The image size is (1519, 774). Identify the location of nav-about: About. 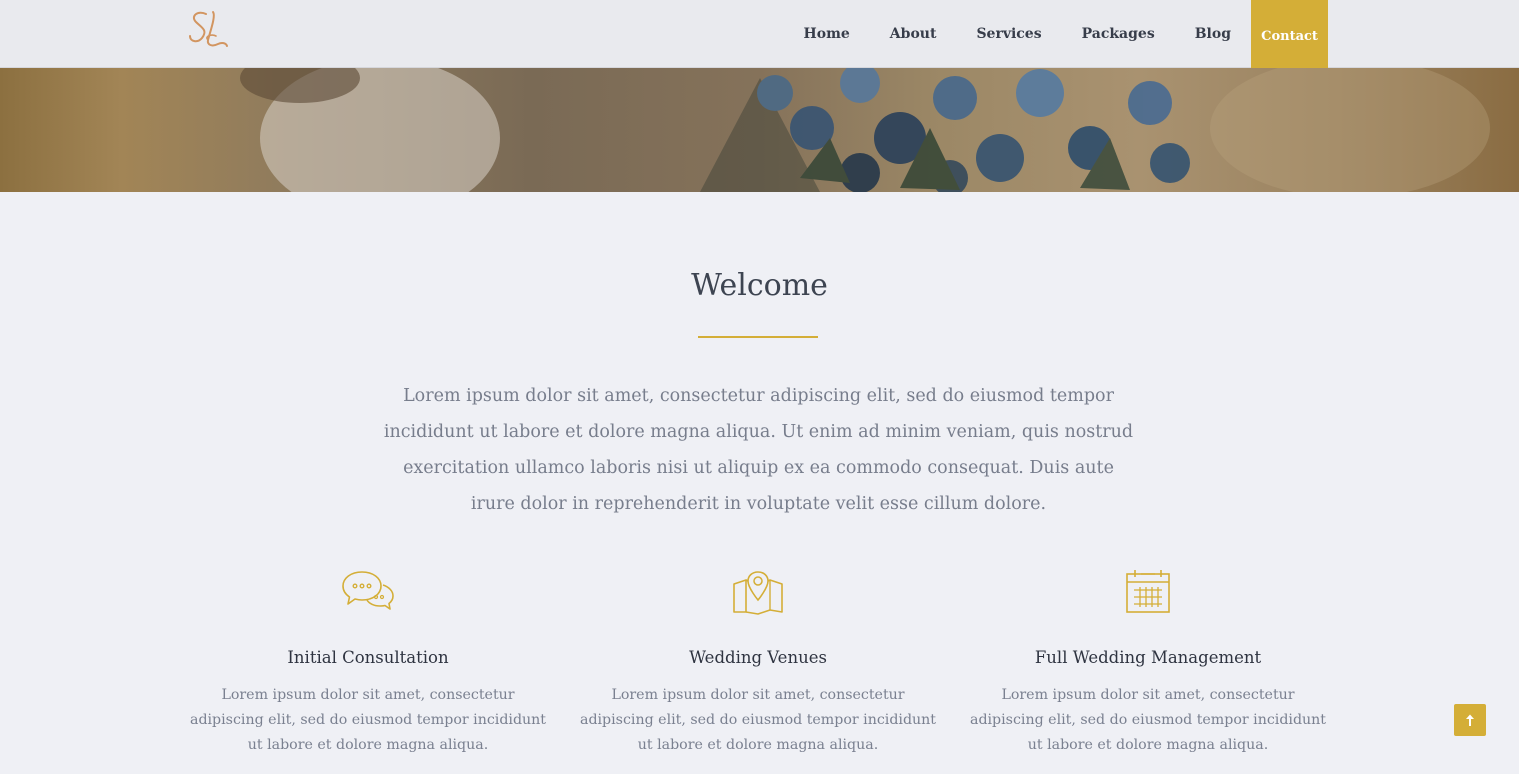
(913, 34).